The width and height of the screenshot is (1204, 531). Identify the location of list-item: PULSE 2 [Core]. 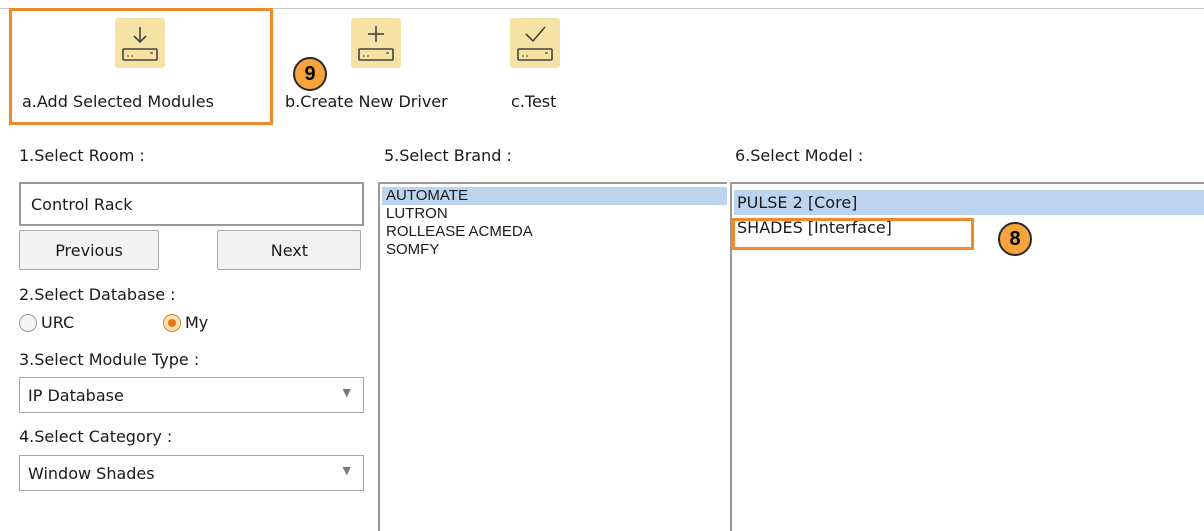
(969, 202).